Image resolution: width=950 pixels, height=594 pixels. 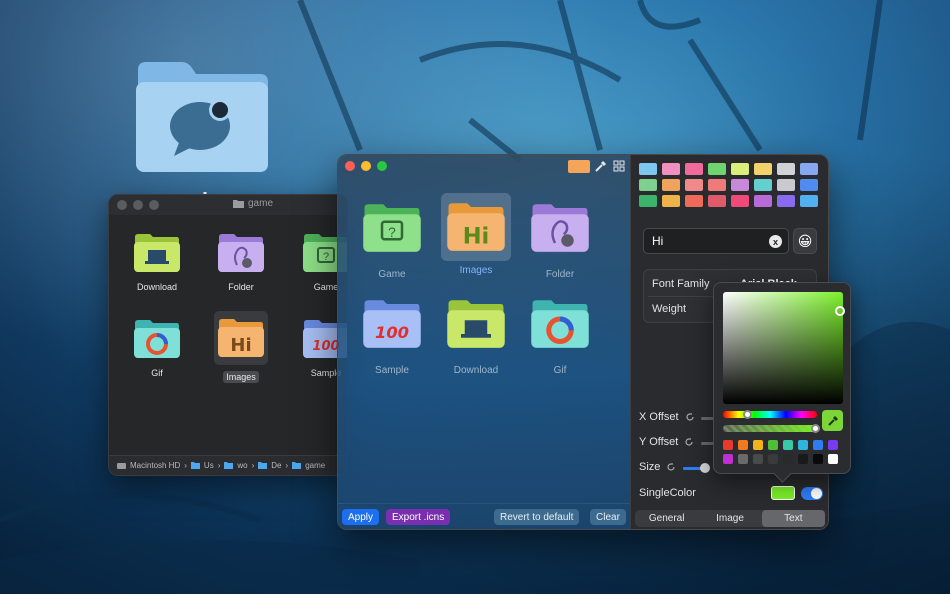 What do you see at coordinates (350, 166) in the screenshot?
I see `close-button` at bounding box center [350, 166].